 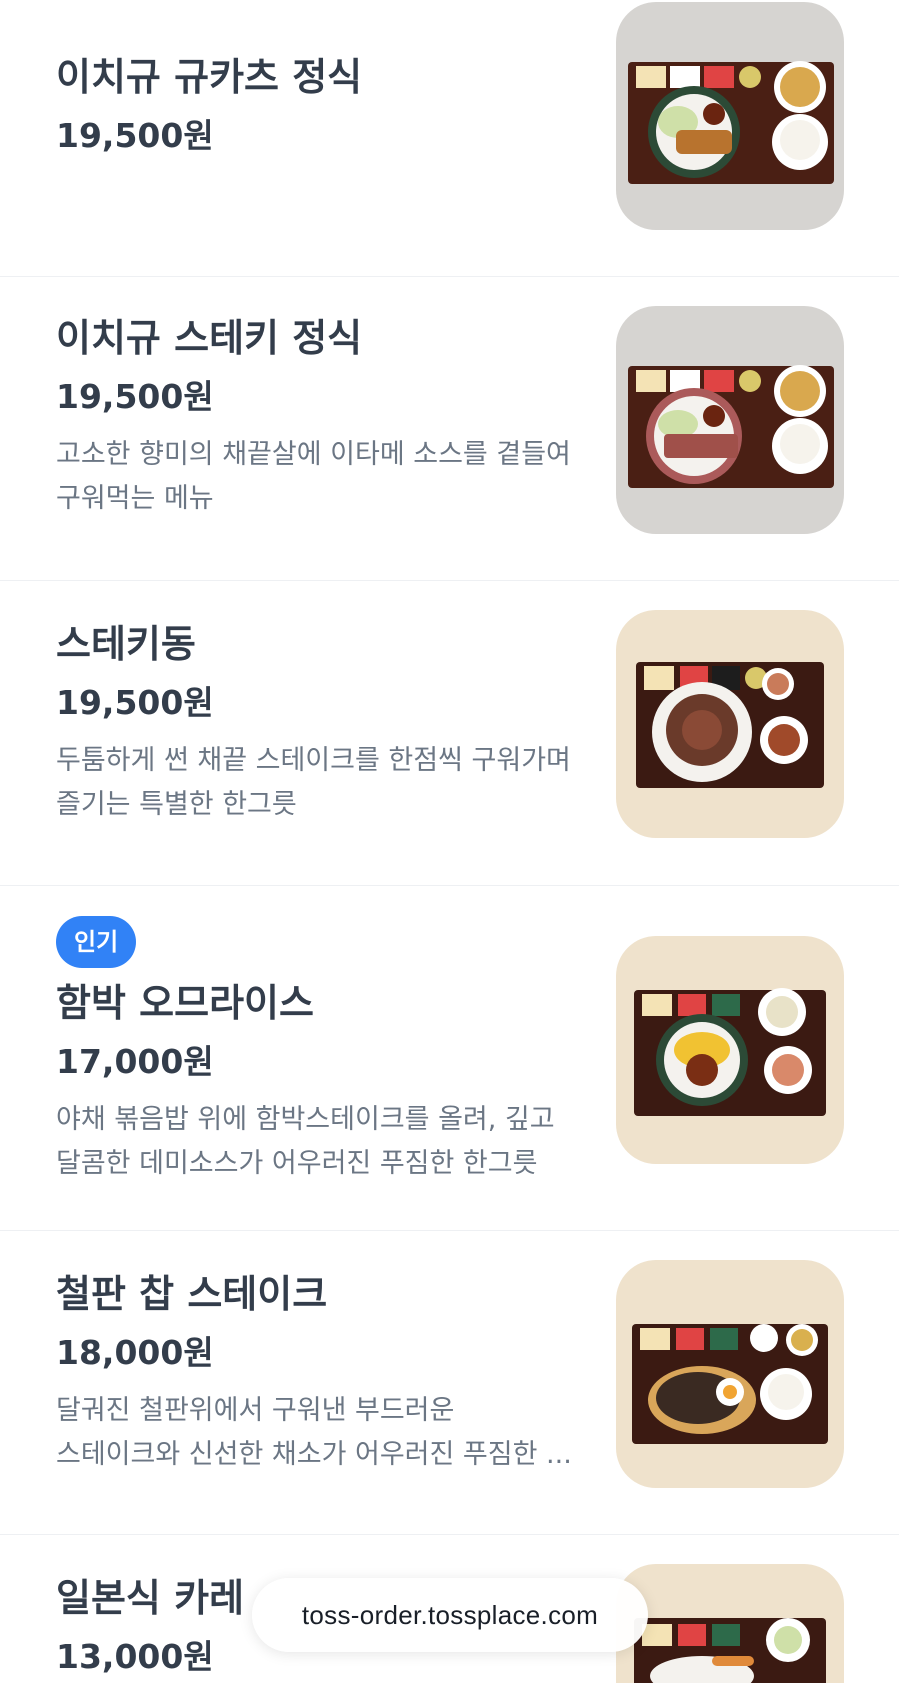 I want to click on description-line: 즐기는 특별한 한그릇, so click(x=176, y=804).